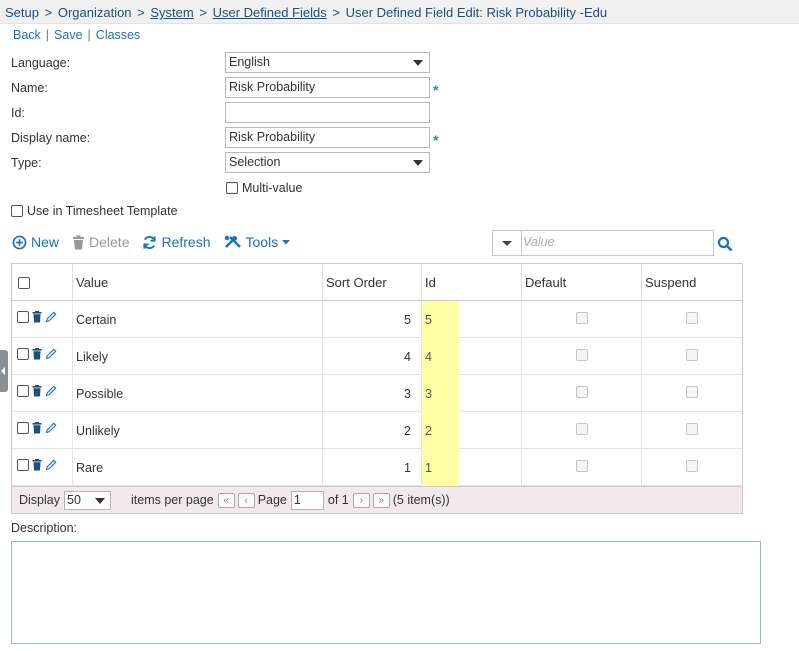 This screenshot has height=651, width=799. What do you see at coordinates (272, 500) in the screenshot?
I see `page-label: Page` at bounding box center [272, 500].